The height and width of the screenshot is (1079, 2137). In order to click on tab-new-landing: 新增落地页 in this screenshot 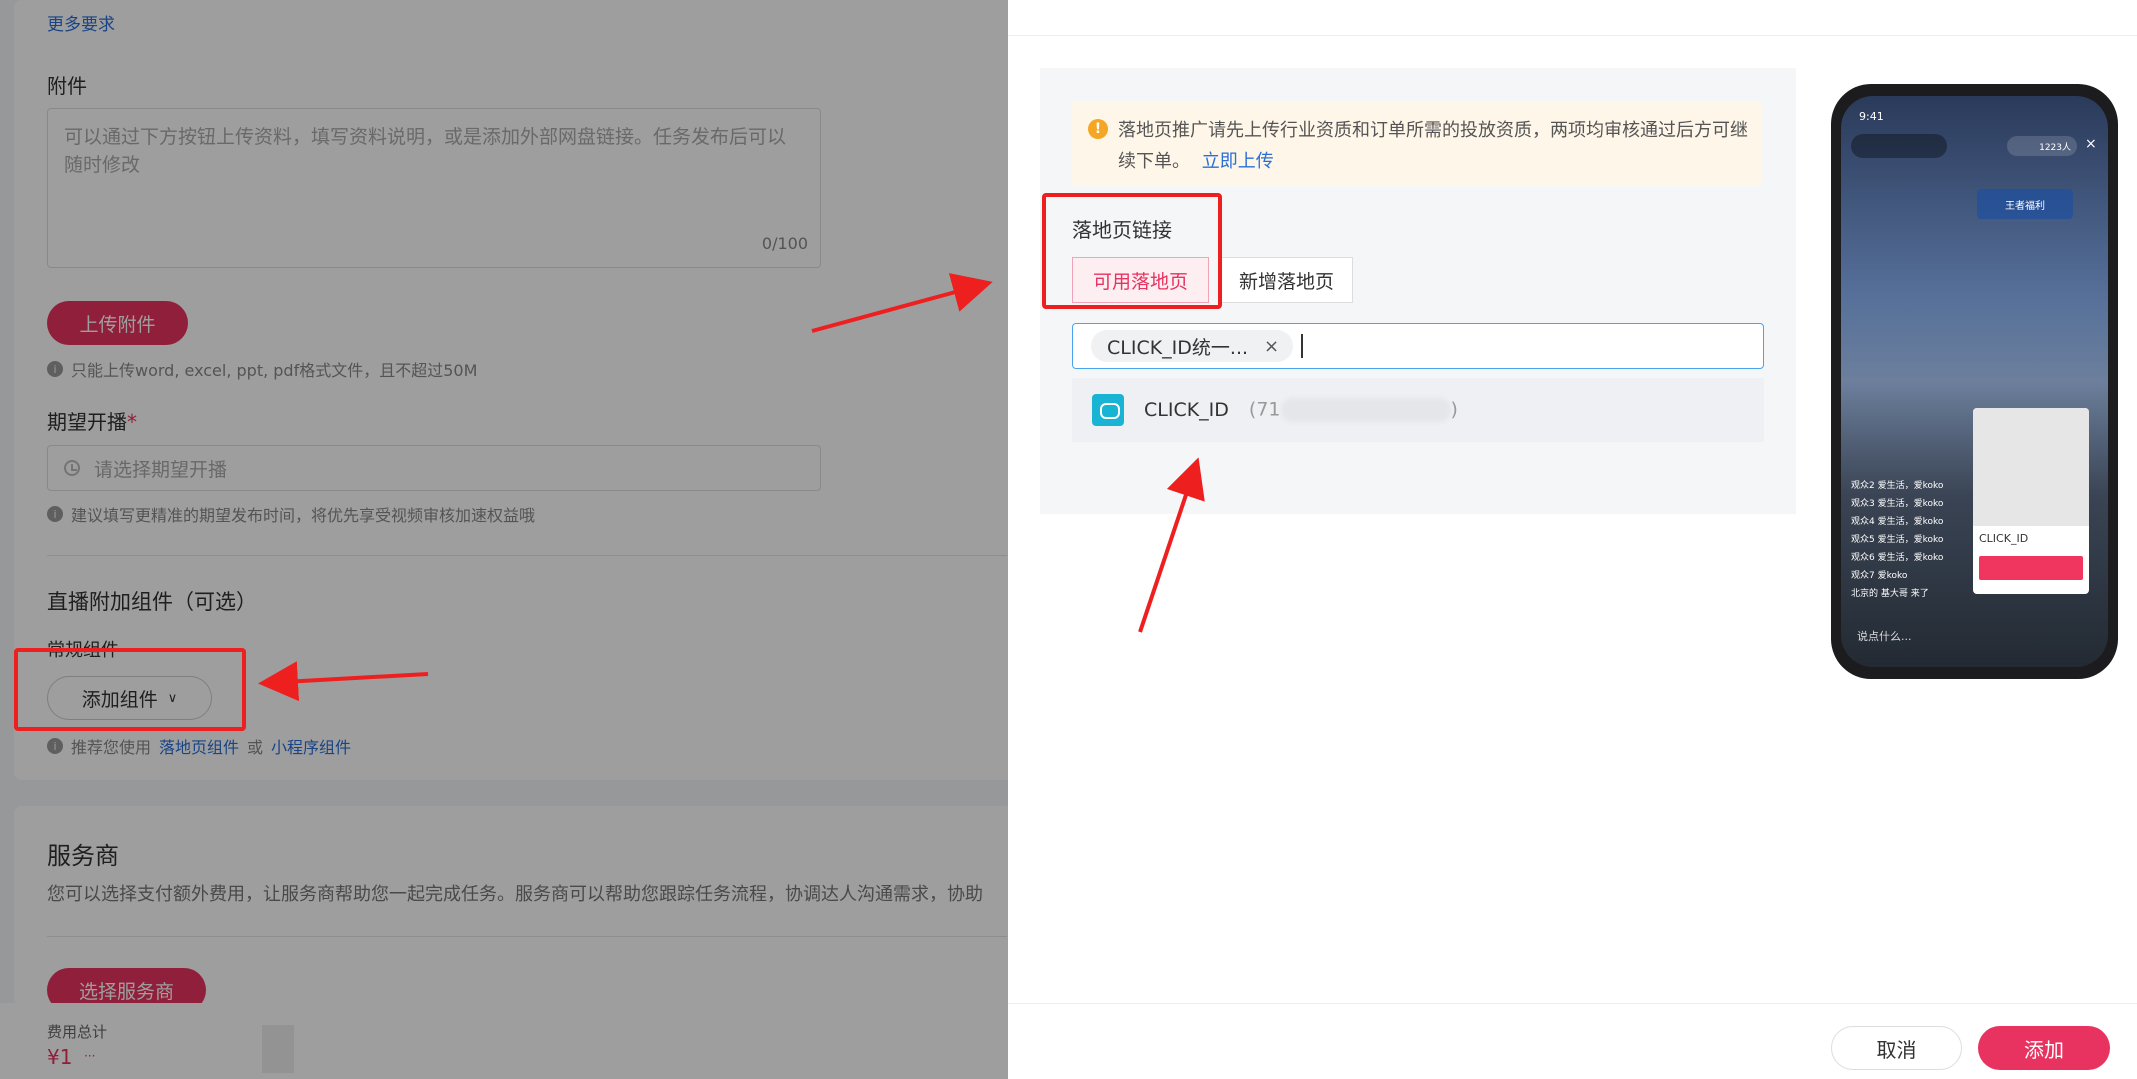, I will do `click(1286, 280)`.